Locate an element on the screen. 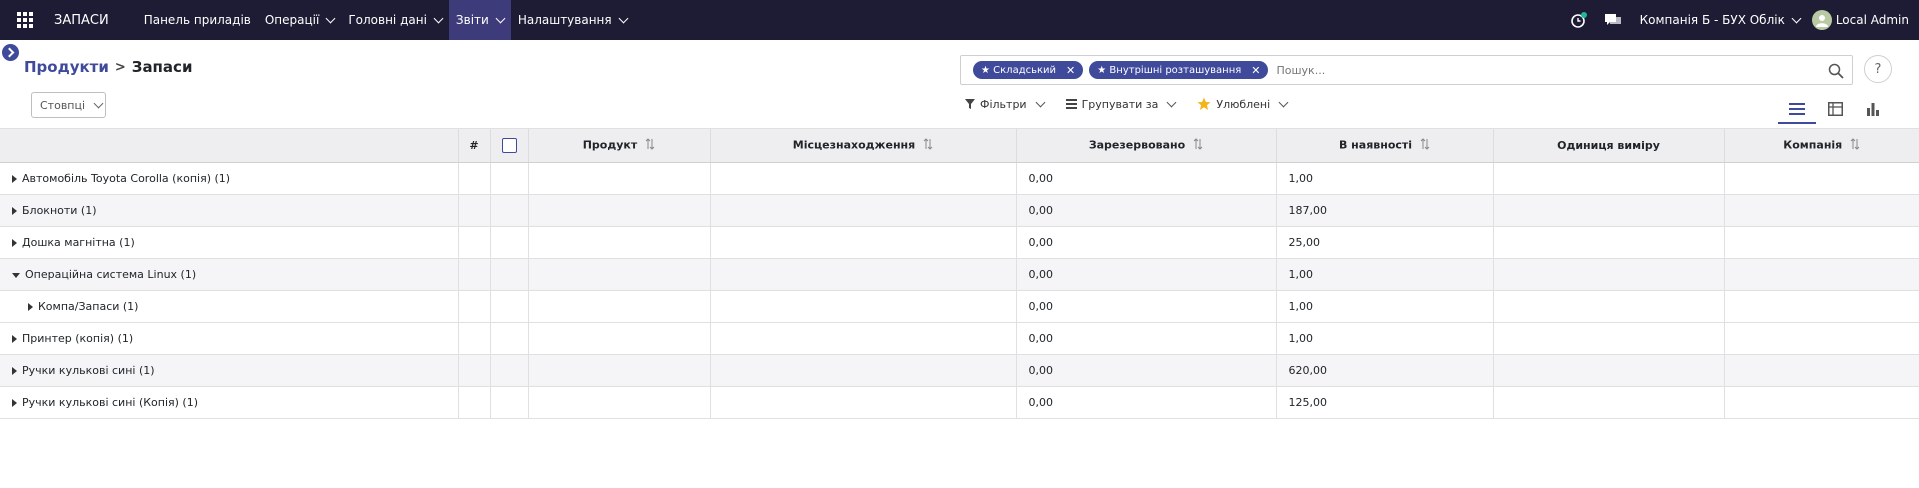  header-product: Продукт is located at coordinates (618, 145).